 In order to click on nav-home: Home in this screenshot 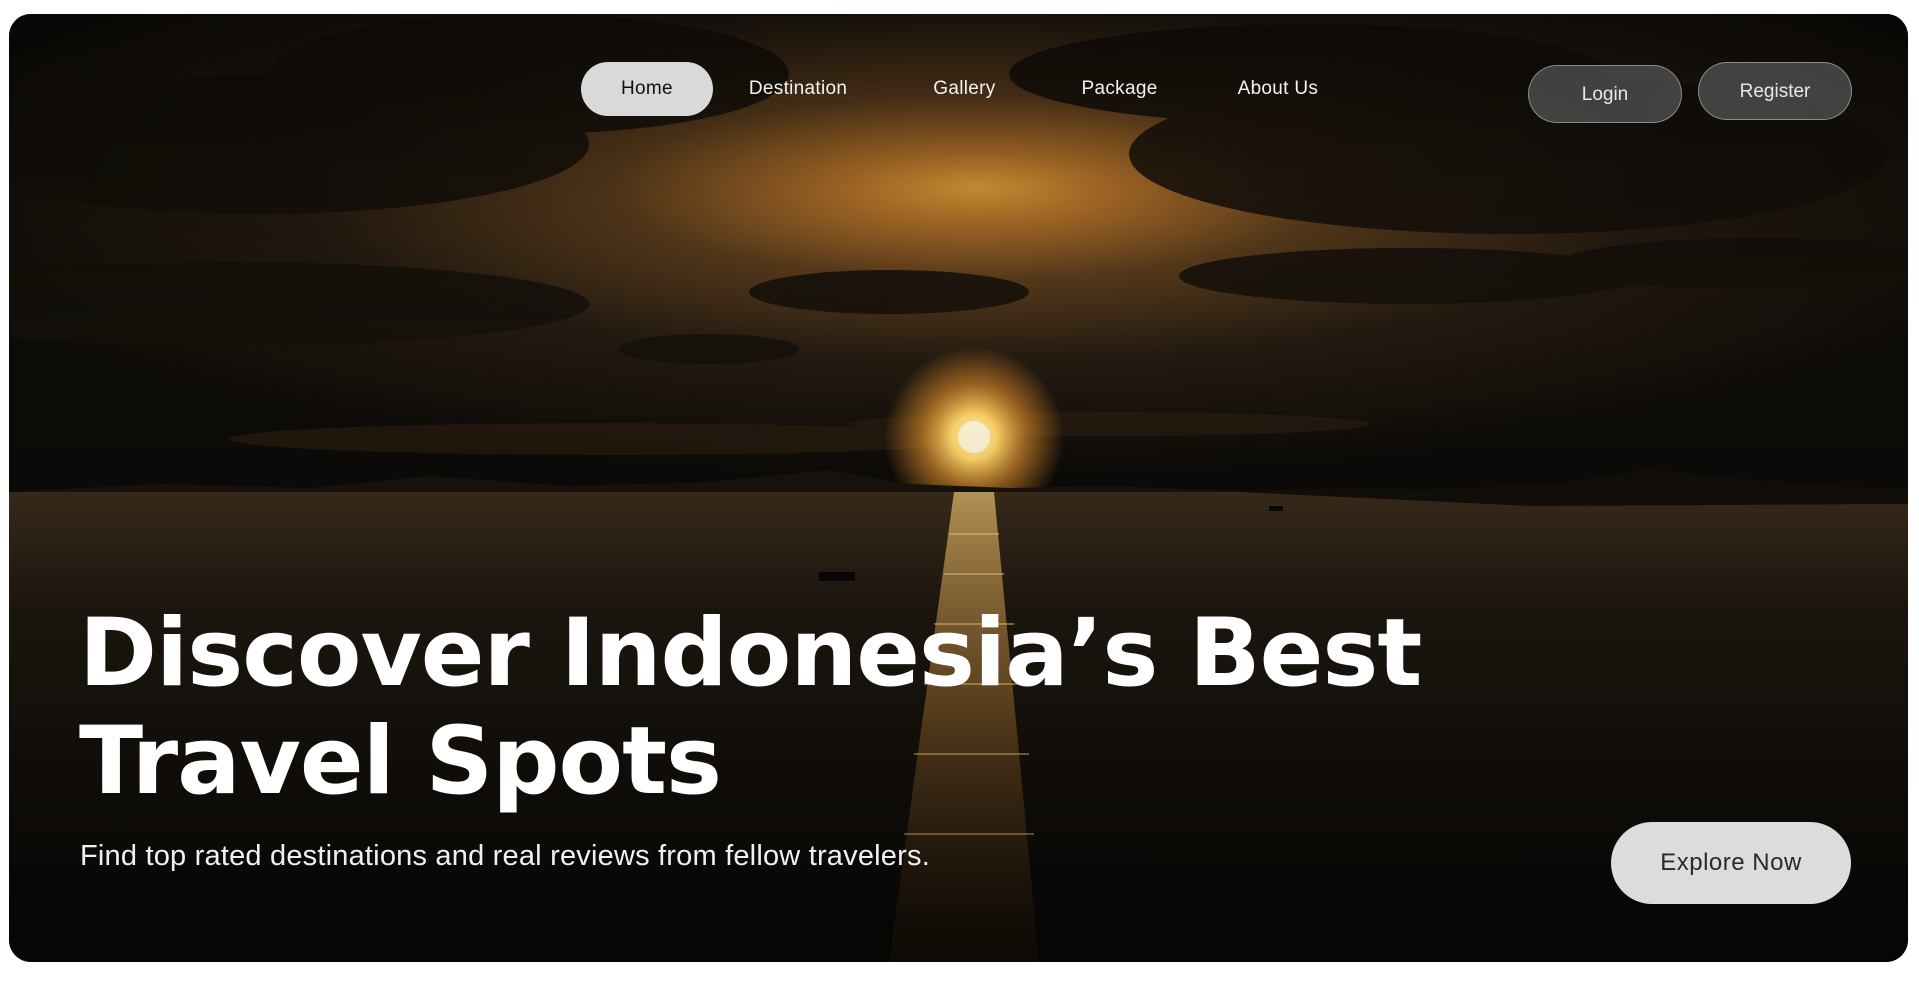, I will do `click(647, 89)`.